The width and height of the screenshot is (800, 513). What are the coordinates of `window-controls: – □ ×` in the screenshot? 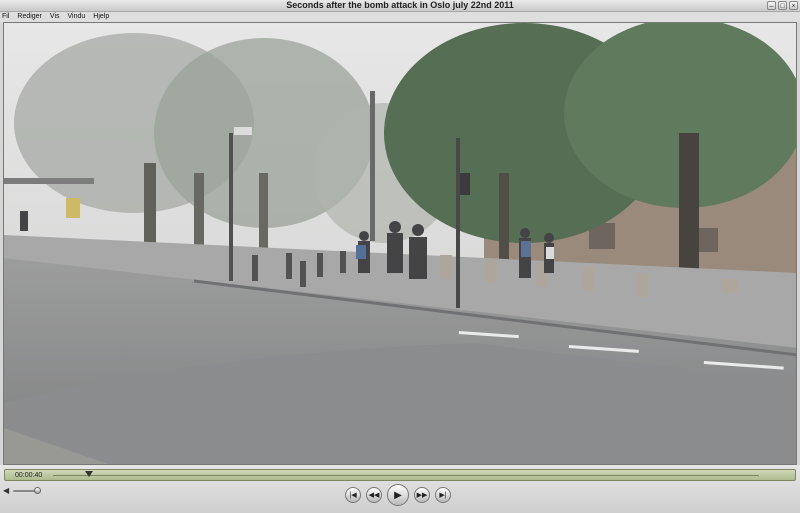 It's located at (782, 5).